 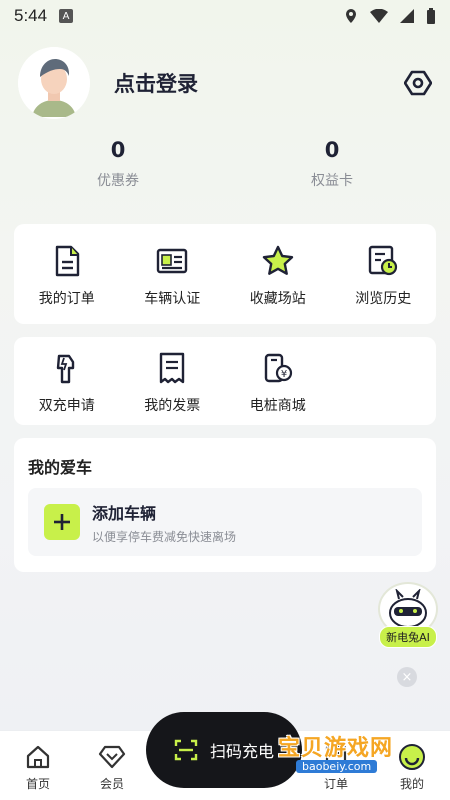 I want to click on ai-label: 新电兔AI, so click(x=408, y=637).